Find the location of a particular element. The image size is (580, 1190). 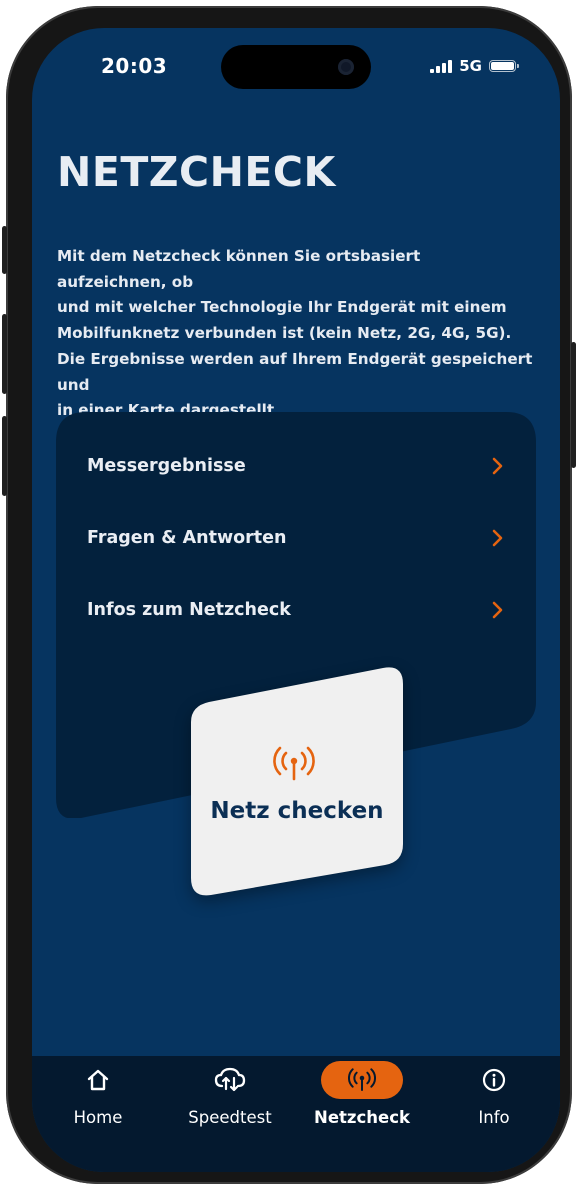

tab-label: Home is located at coordinates (98, 1117).